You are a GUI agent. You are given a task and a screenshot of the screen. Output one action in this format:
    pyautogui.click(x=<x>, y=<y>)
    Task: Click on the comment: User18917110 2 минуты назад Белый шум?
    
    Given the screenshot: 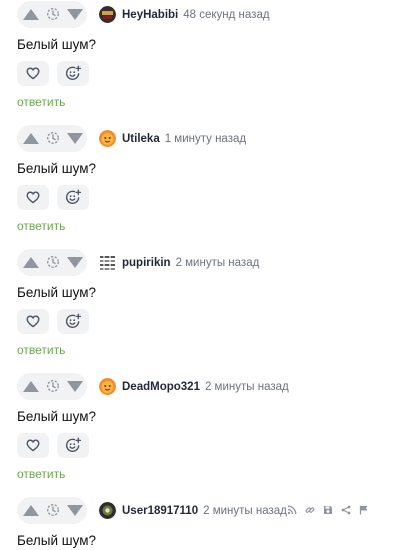 What is the action you would take?
    pyautogui.click(x=200, y=523)
    